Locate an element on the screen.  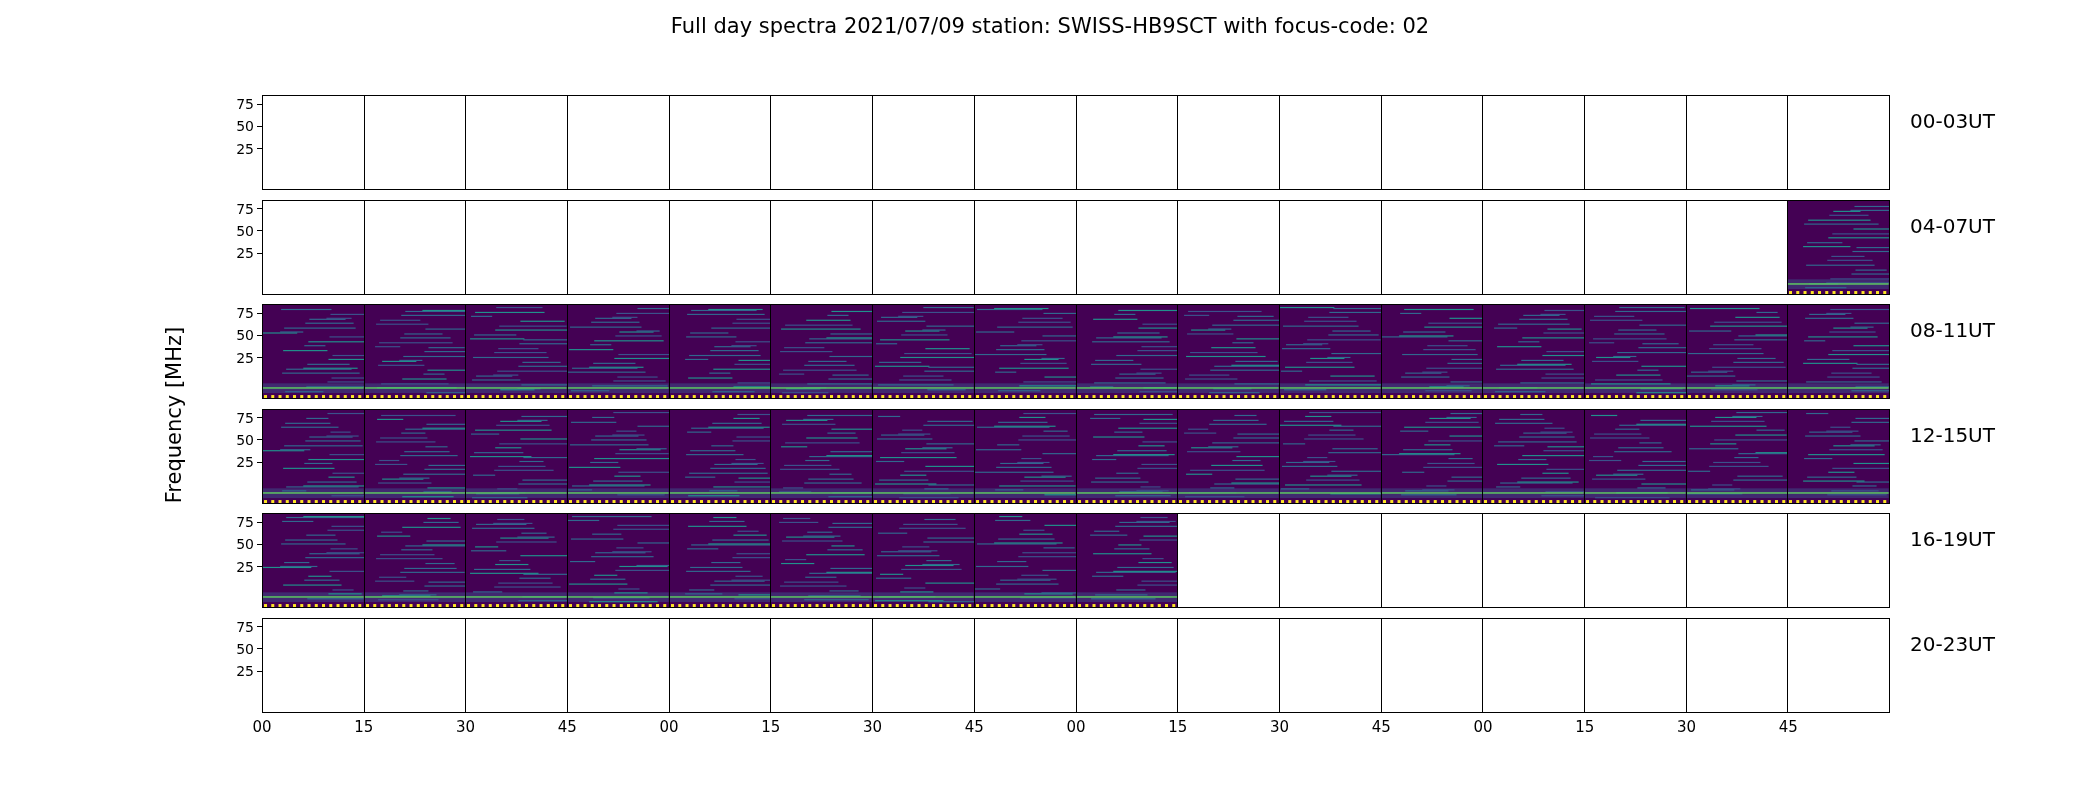
row-time-label: 00-03UT is located at coordinates (1952, 122).